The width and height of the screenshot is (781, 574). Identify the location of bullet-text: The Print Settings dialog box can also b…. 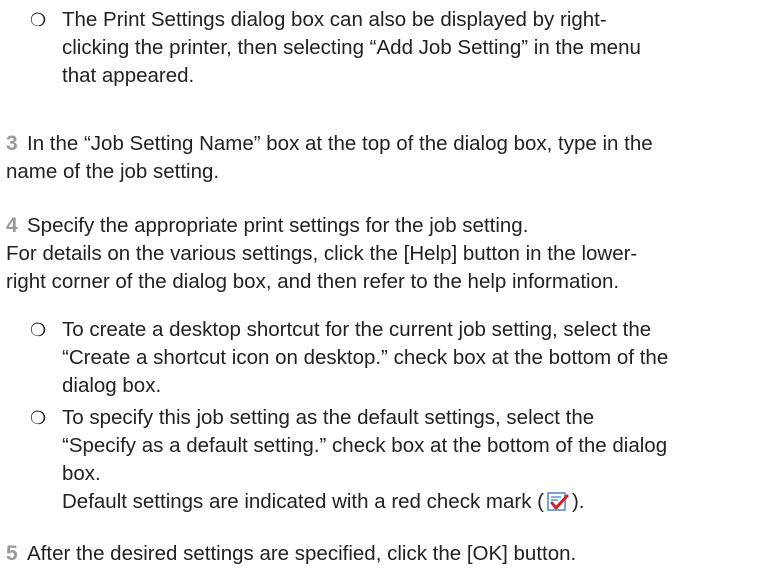
(417, 48).